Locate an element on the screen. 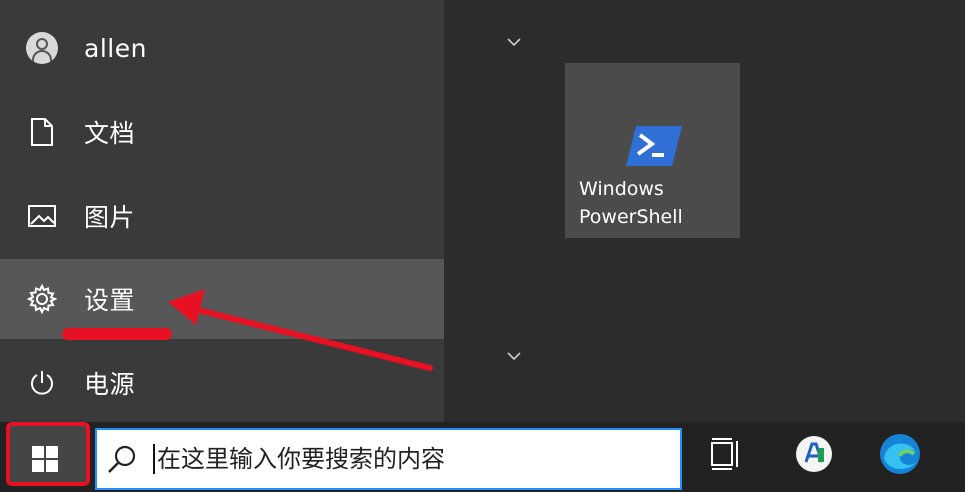 The width and height of the screenshot is (965, 492). search-box: 在这里输入你要搜索的内容 is located at coordinates (388, 459).